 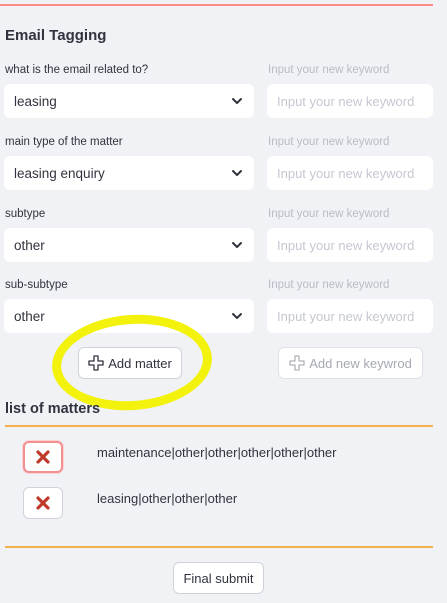 I want to click on keyword-label-2: Input your new keyword, so click(x=329, y=142).